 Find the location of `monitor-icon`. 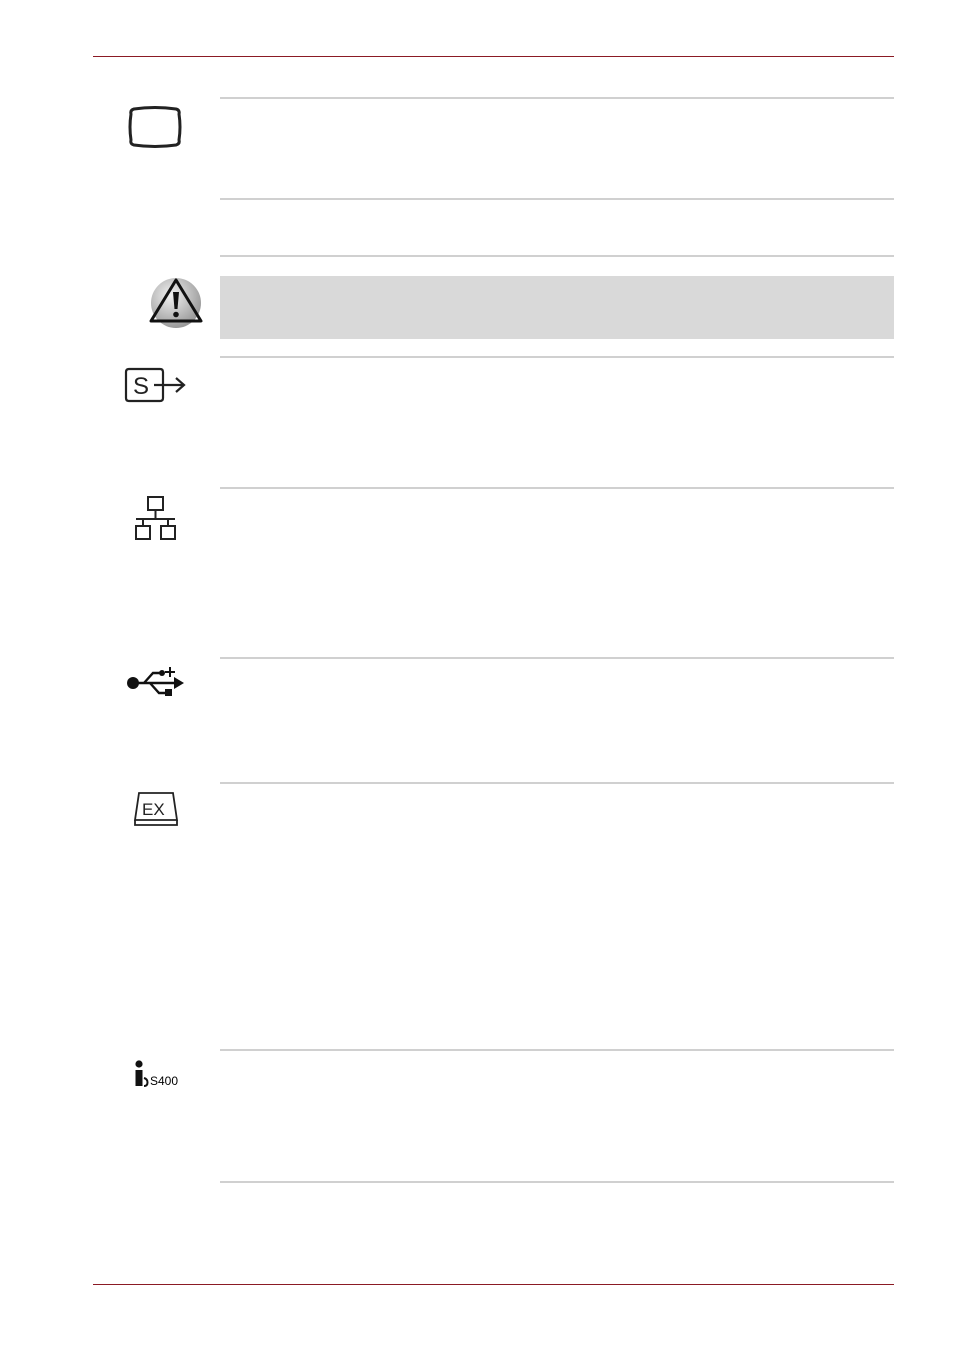

monitor-icon is located at coordinates (155, 127).